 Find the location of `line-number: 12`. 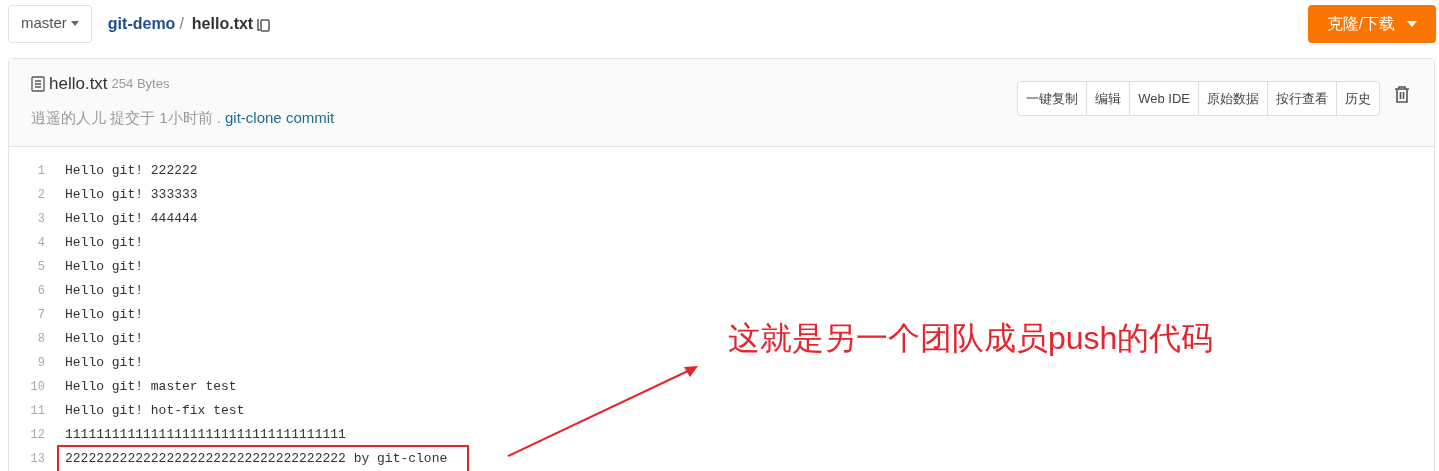

line-number: 12 is located at coordinates (37, 435).